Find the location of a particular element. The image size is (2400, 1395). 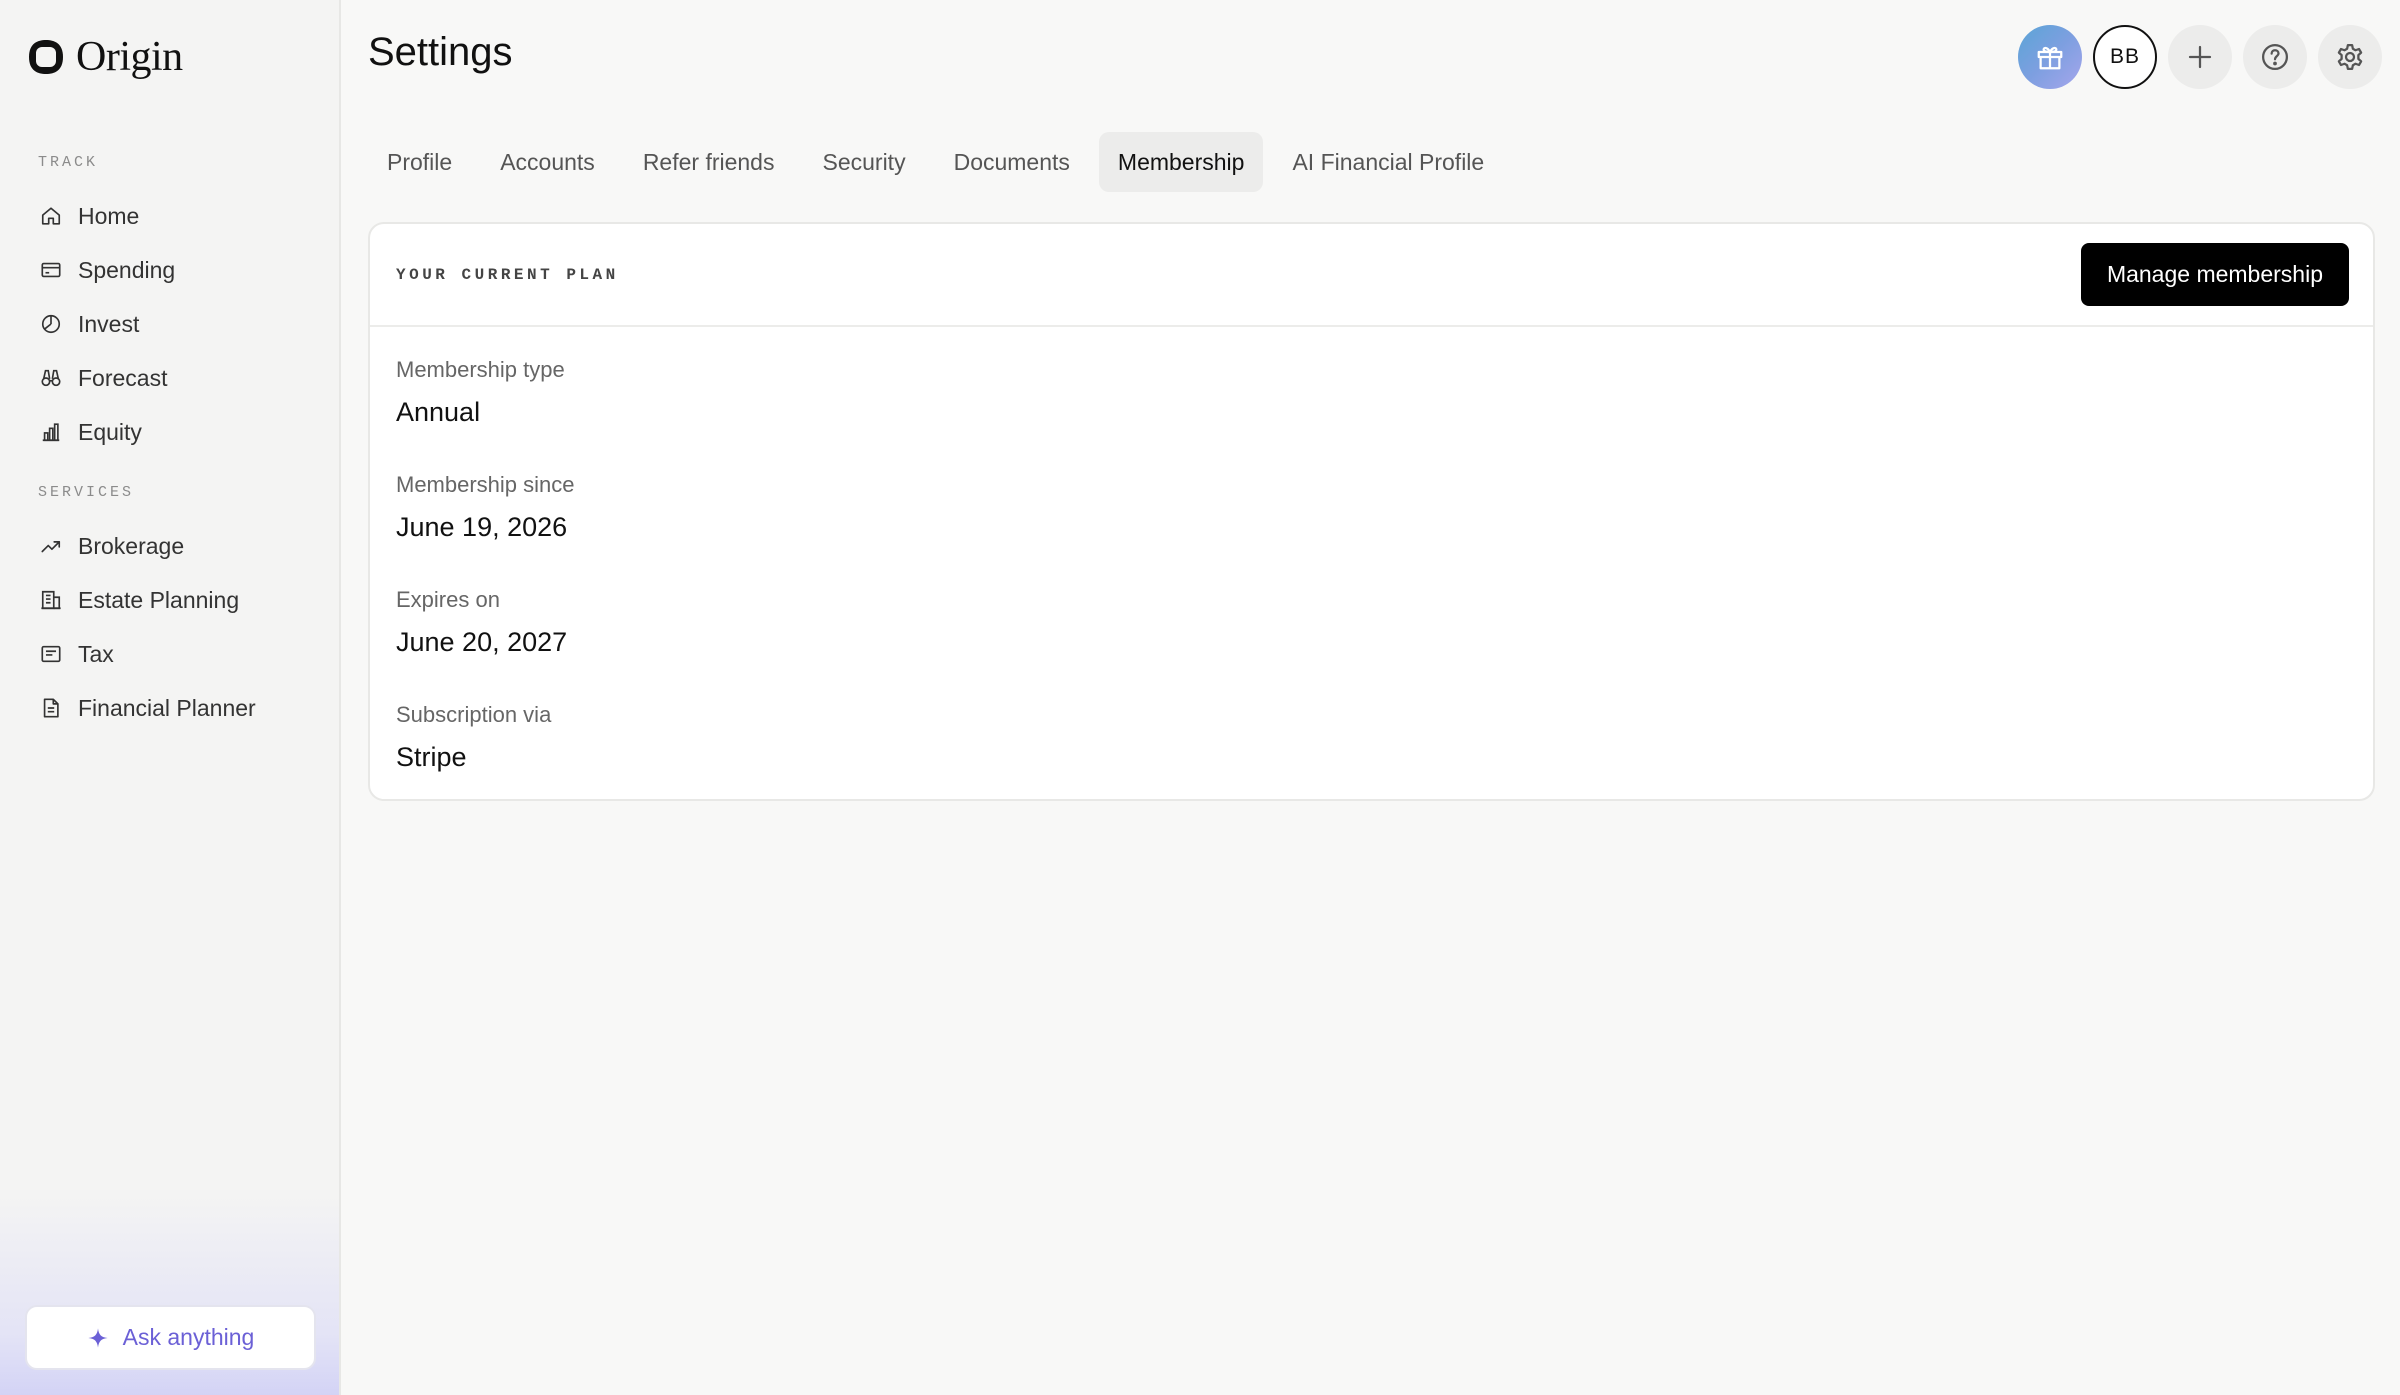

field-value: June 20, 2027 is located at coordinates (482, 642).